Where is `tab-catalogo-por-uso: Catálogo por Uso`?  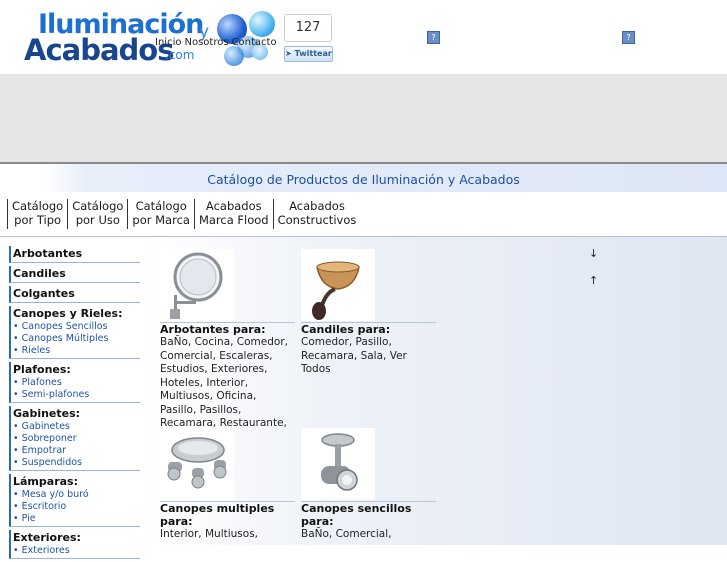
tab-catalogo-por-uso: Catálogo por Uso is located at coordinates (97, 214).